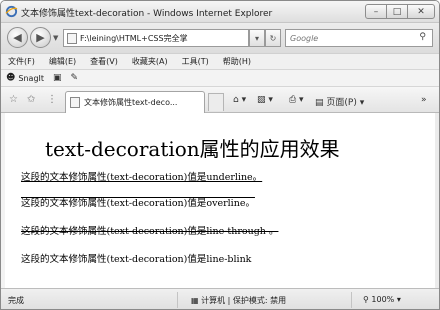  Describe the element at coordinates (57, 78) in the screenshot. I see `capture-window-icon: ▣` at that location.